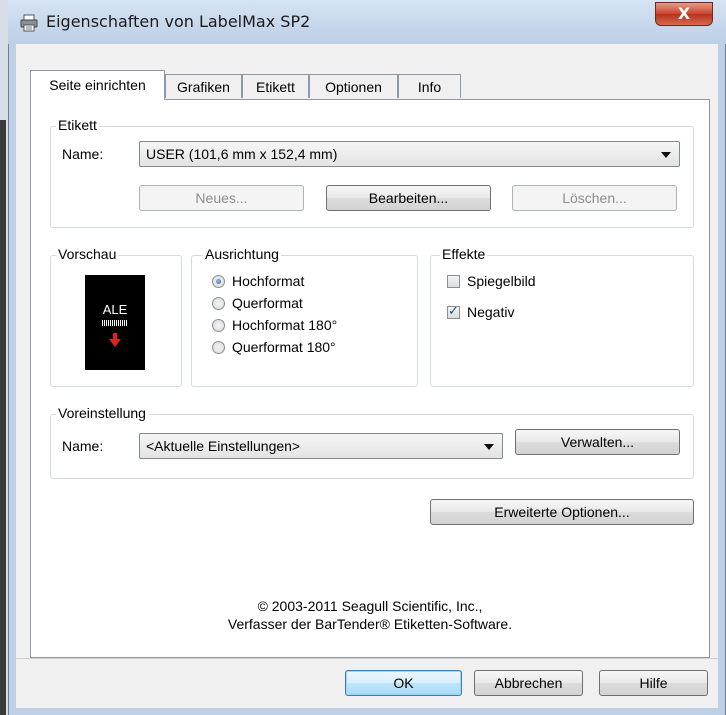 The width and height of the screenshot is (726, 715). What do you see at coordinates (321, 446) in the screenshot?
I see `voreinstellung-combo: <Aktuelle Einstellungen>` at bounding box center [321, 446].